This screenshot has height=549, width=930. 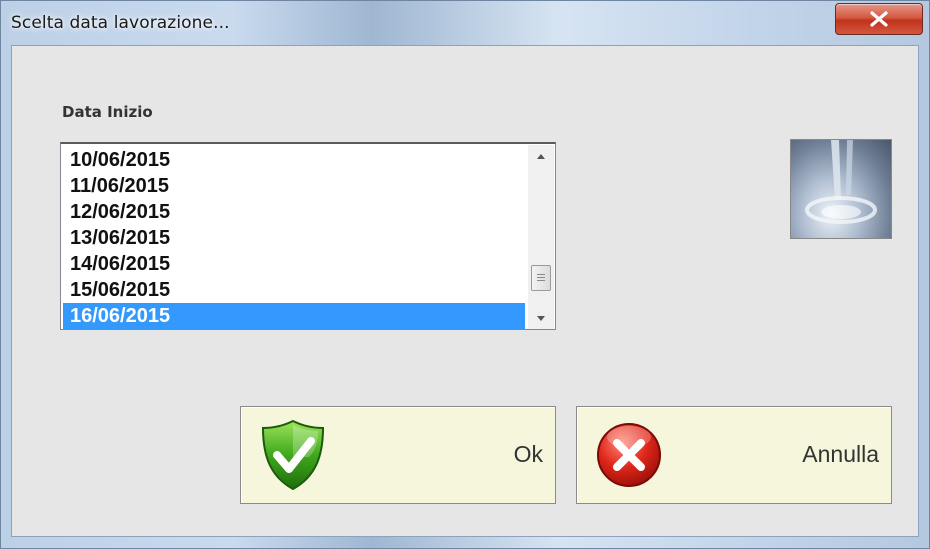 I want to click on arrow-up-icon, so click(x=541, y=156).